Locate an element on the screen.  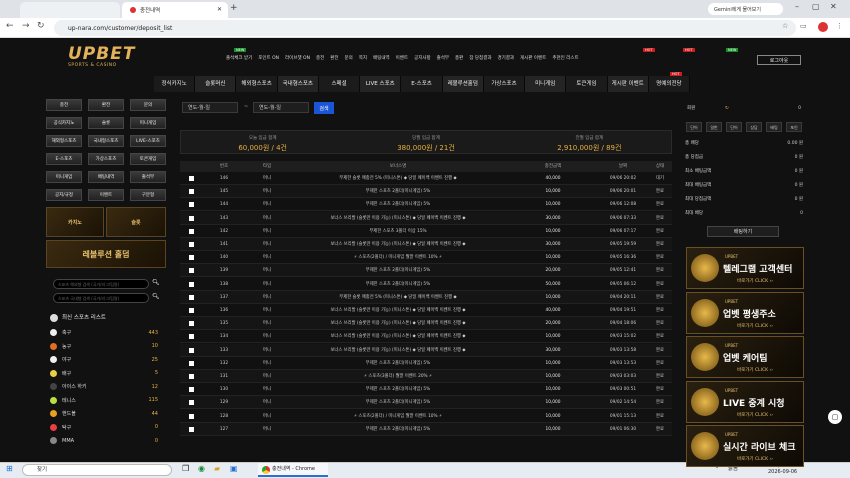
sidebar-button: 가상스포츠 is located at coordinates (106, 159).